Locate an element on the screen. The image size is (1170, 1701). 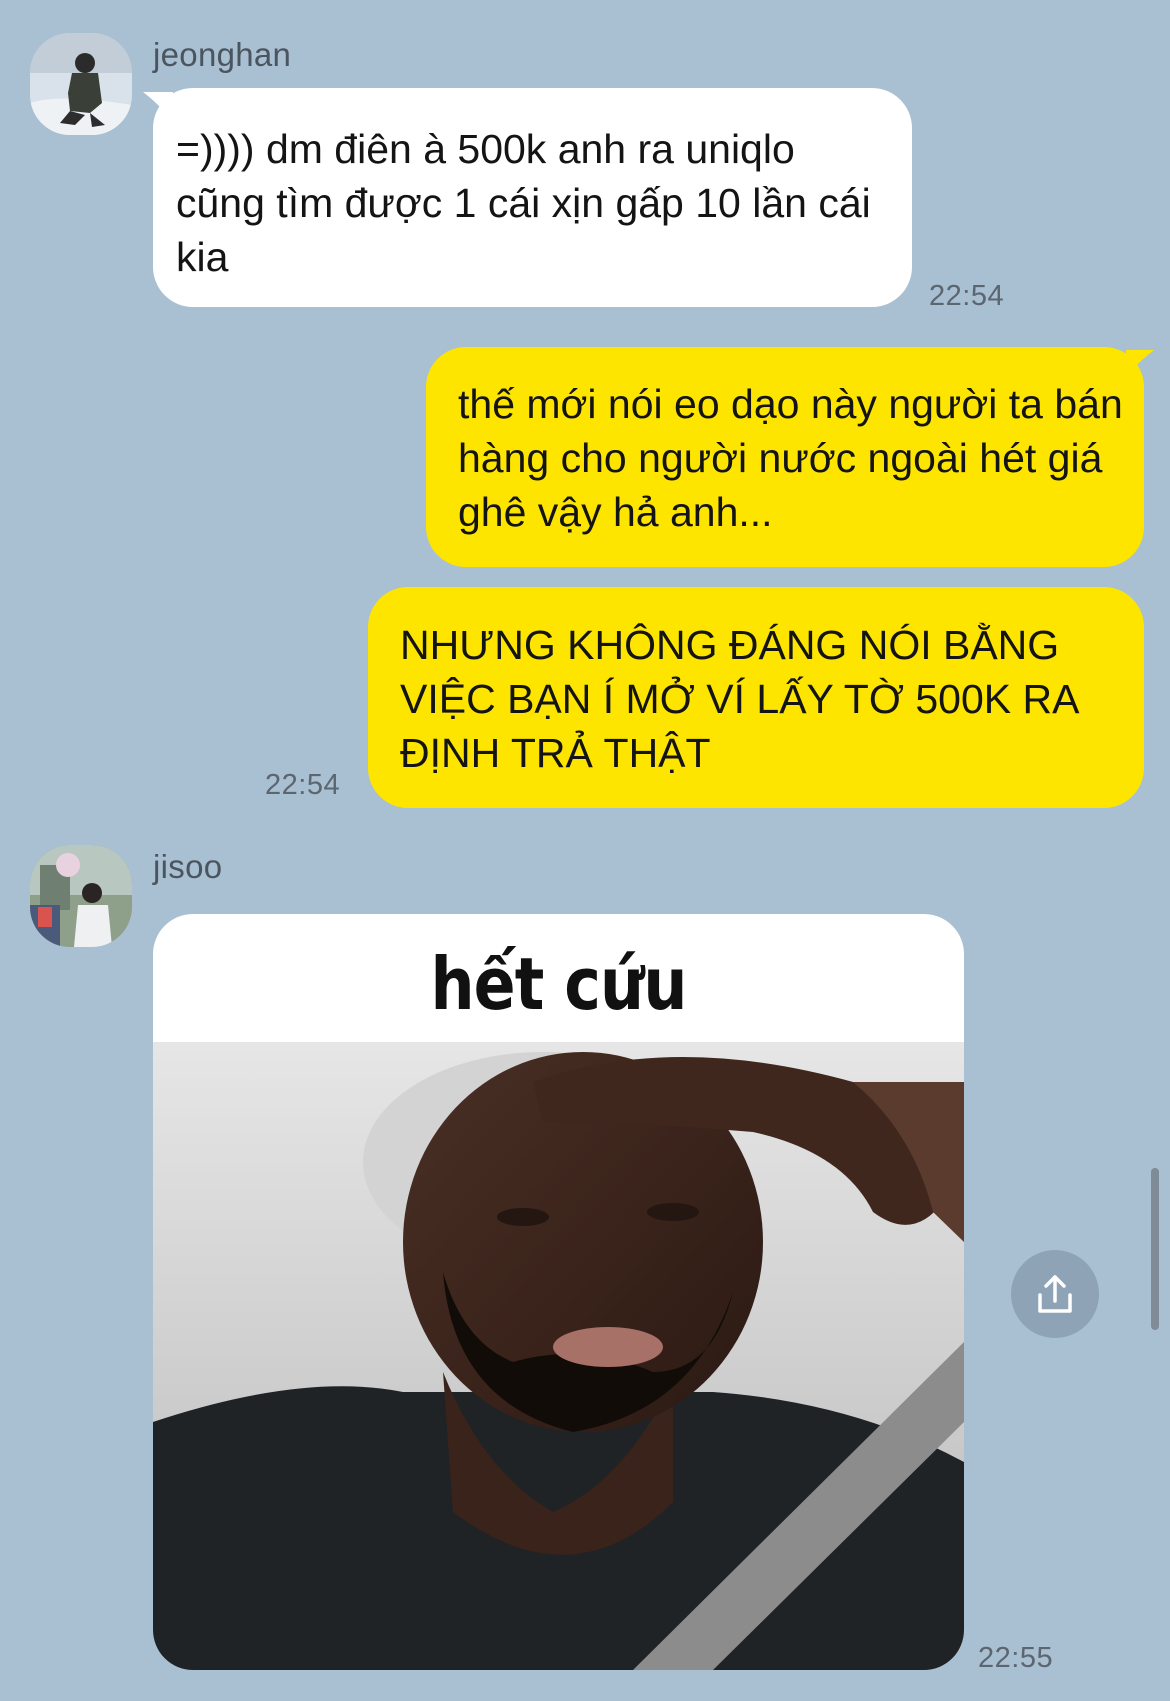
message-time: 22:55 is located at coordinates (1016, 1658).